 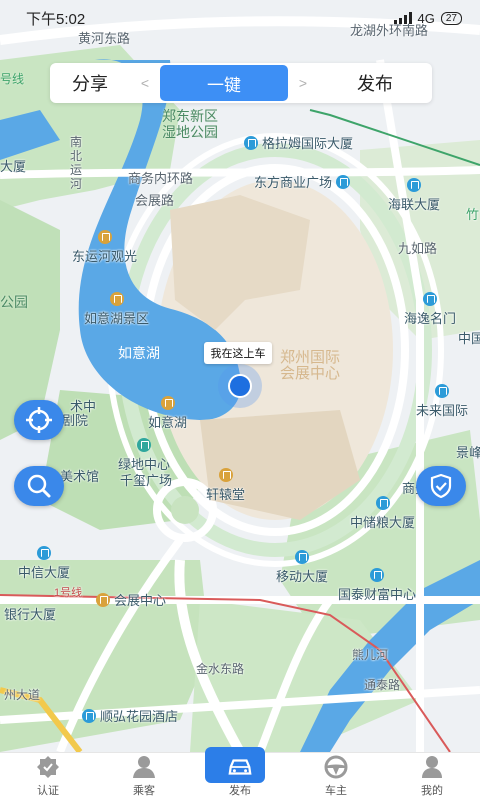 What do you see at coordinates (12, 79) in the screenshot?
I see `area-label: 号线` at bounding box center [12, 79].